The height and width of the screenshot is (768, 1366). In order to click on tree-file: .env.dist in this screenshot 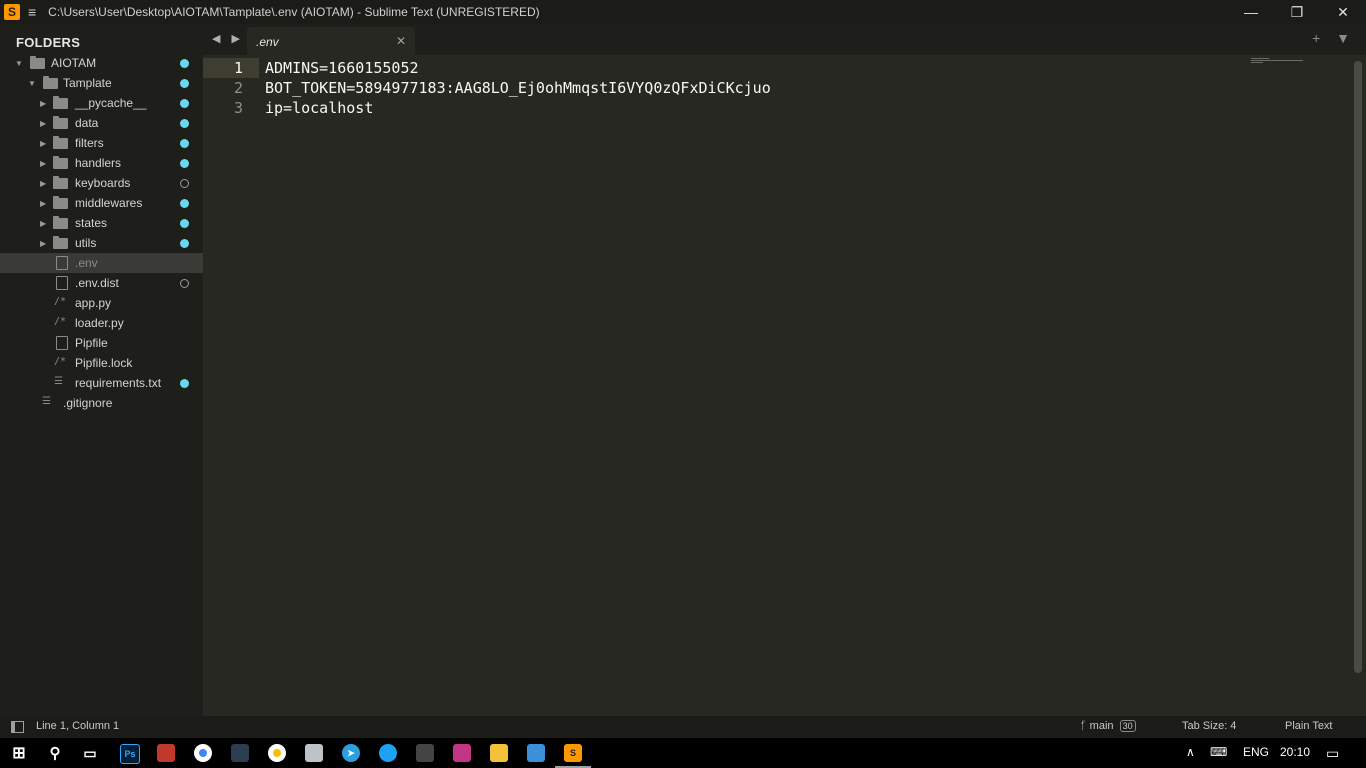, I will do `click(101, 283)`.